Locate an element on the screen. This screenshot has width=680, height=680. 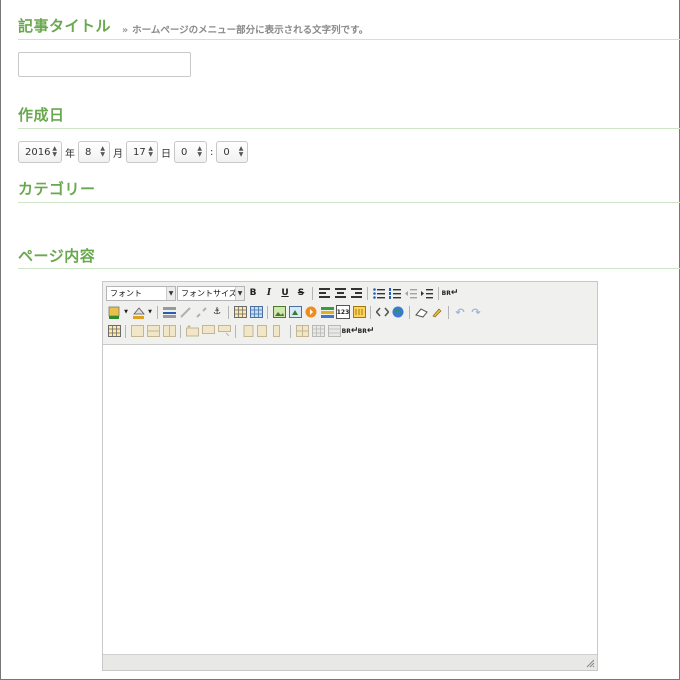
hint-marker: » is located at coordinates (125, 30).